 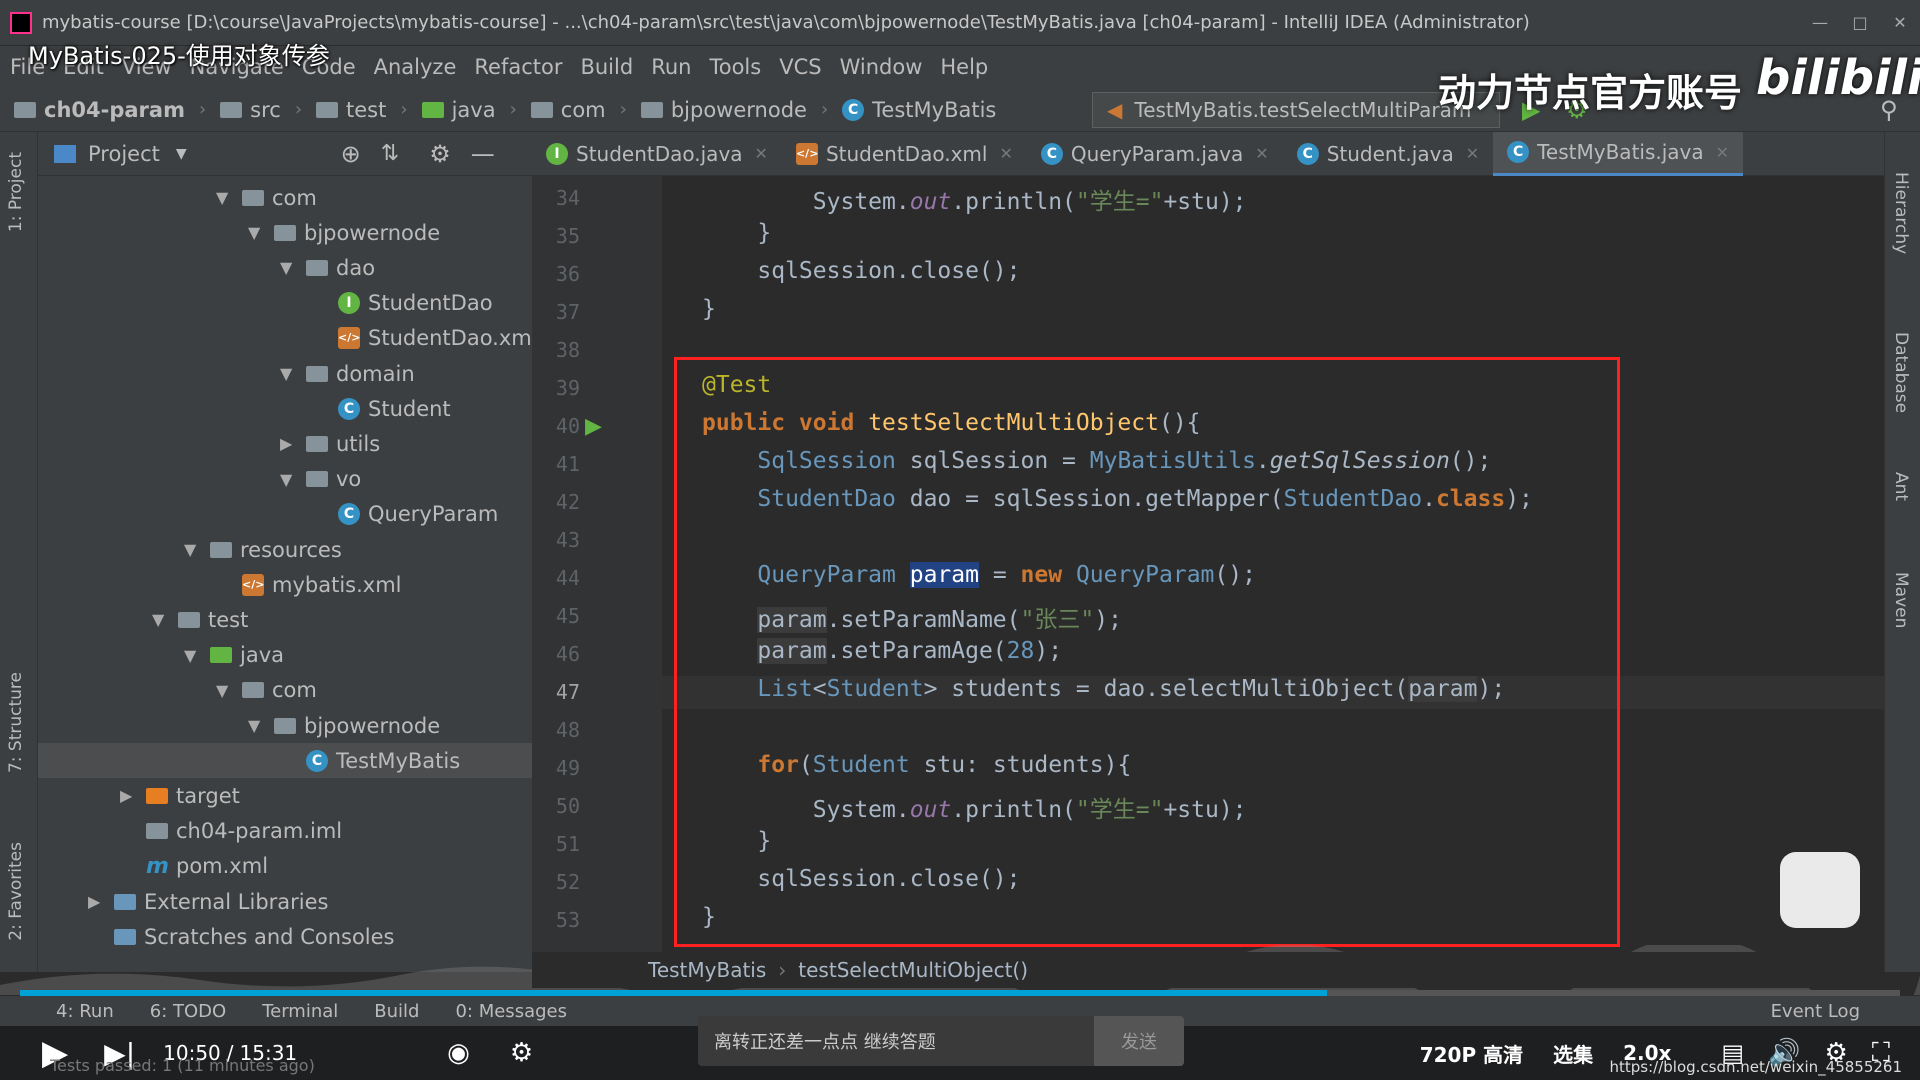 I want to click on chevron-down-icon: ▼, so click(x=181, y=154).